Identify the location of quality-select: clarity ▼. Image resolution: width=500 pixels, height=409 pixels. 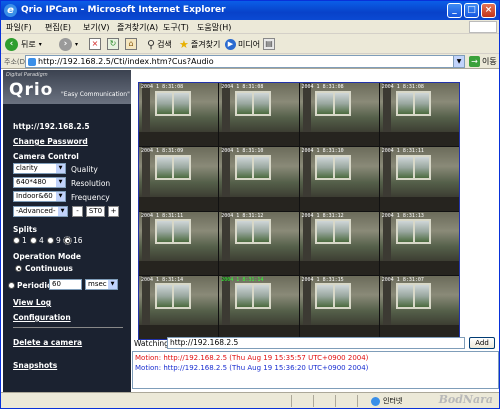
(39, 168).